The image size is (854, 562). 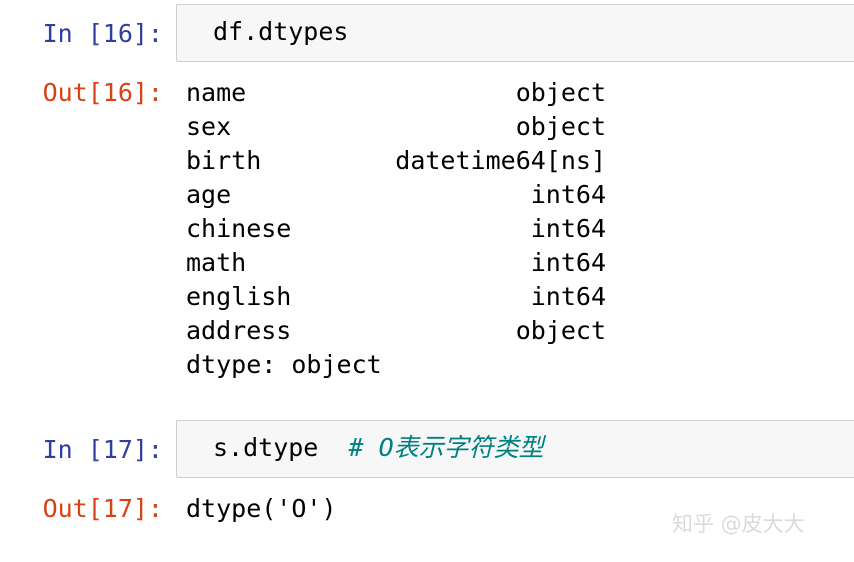 What do you see at coordinates (284, 364) in the screenshot?
I see `output-footer: dtype: object` at bounding box center [284, 364].